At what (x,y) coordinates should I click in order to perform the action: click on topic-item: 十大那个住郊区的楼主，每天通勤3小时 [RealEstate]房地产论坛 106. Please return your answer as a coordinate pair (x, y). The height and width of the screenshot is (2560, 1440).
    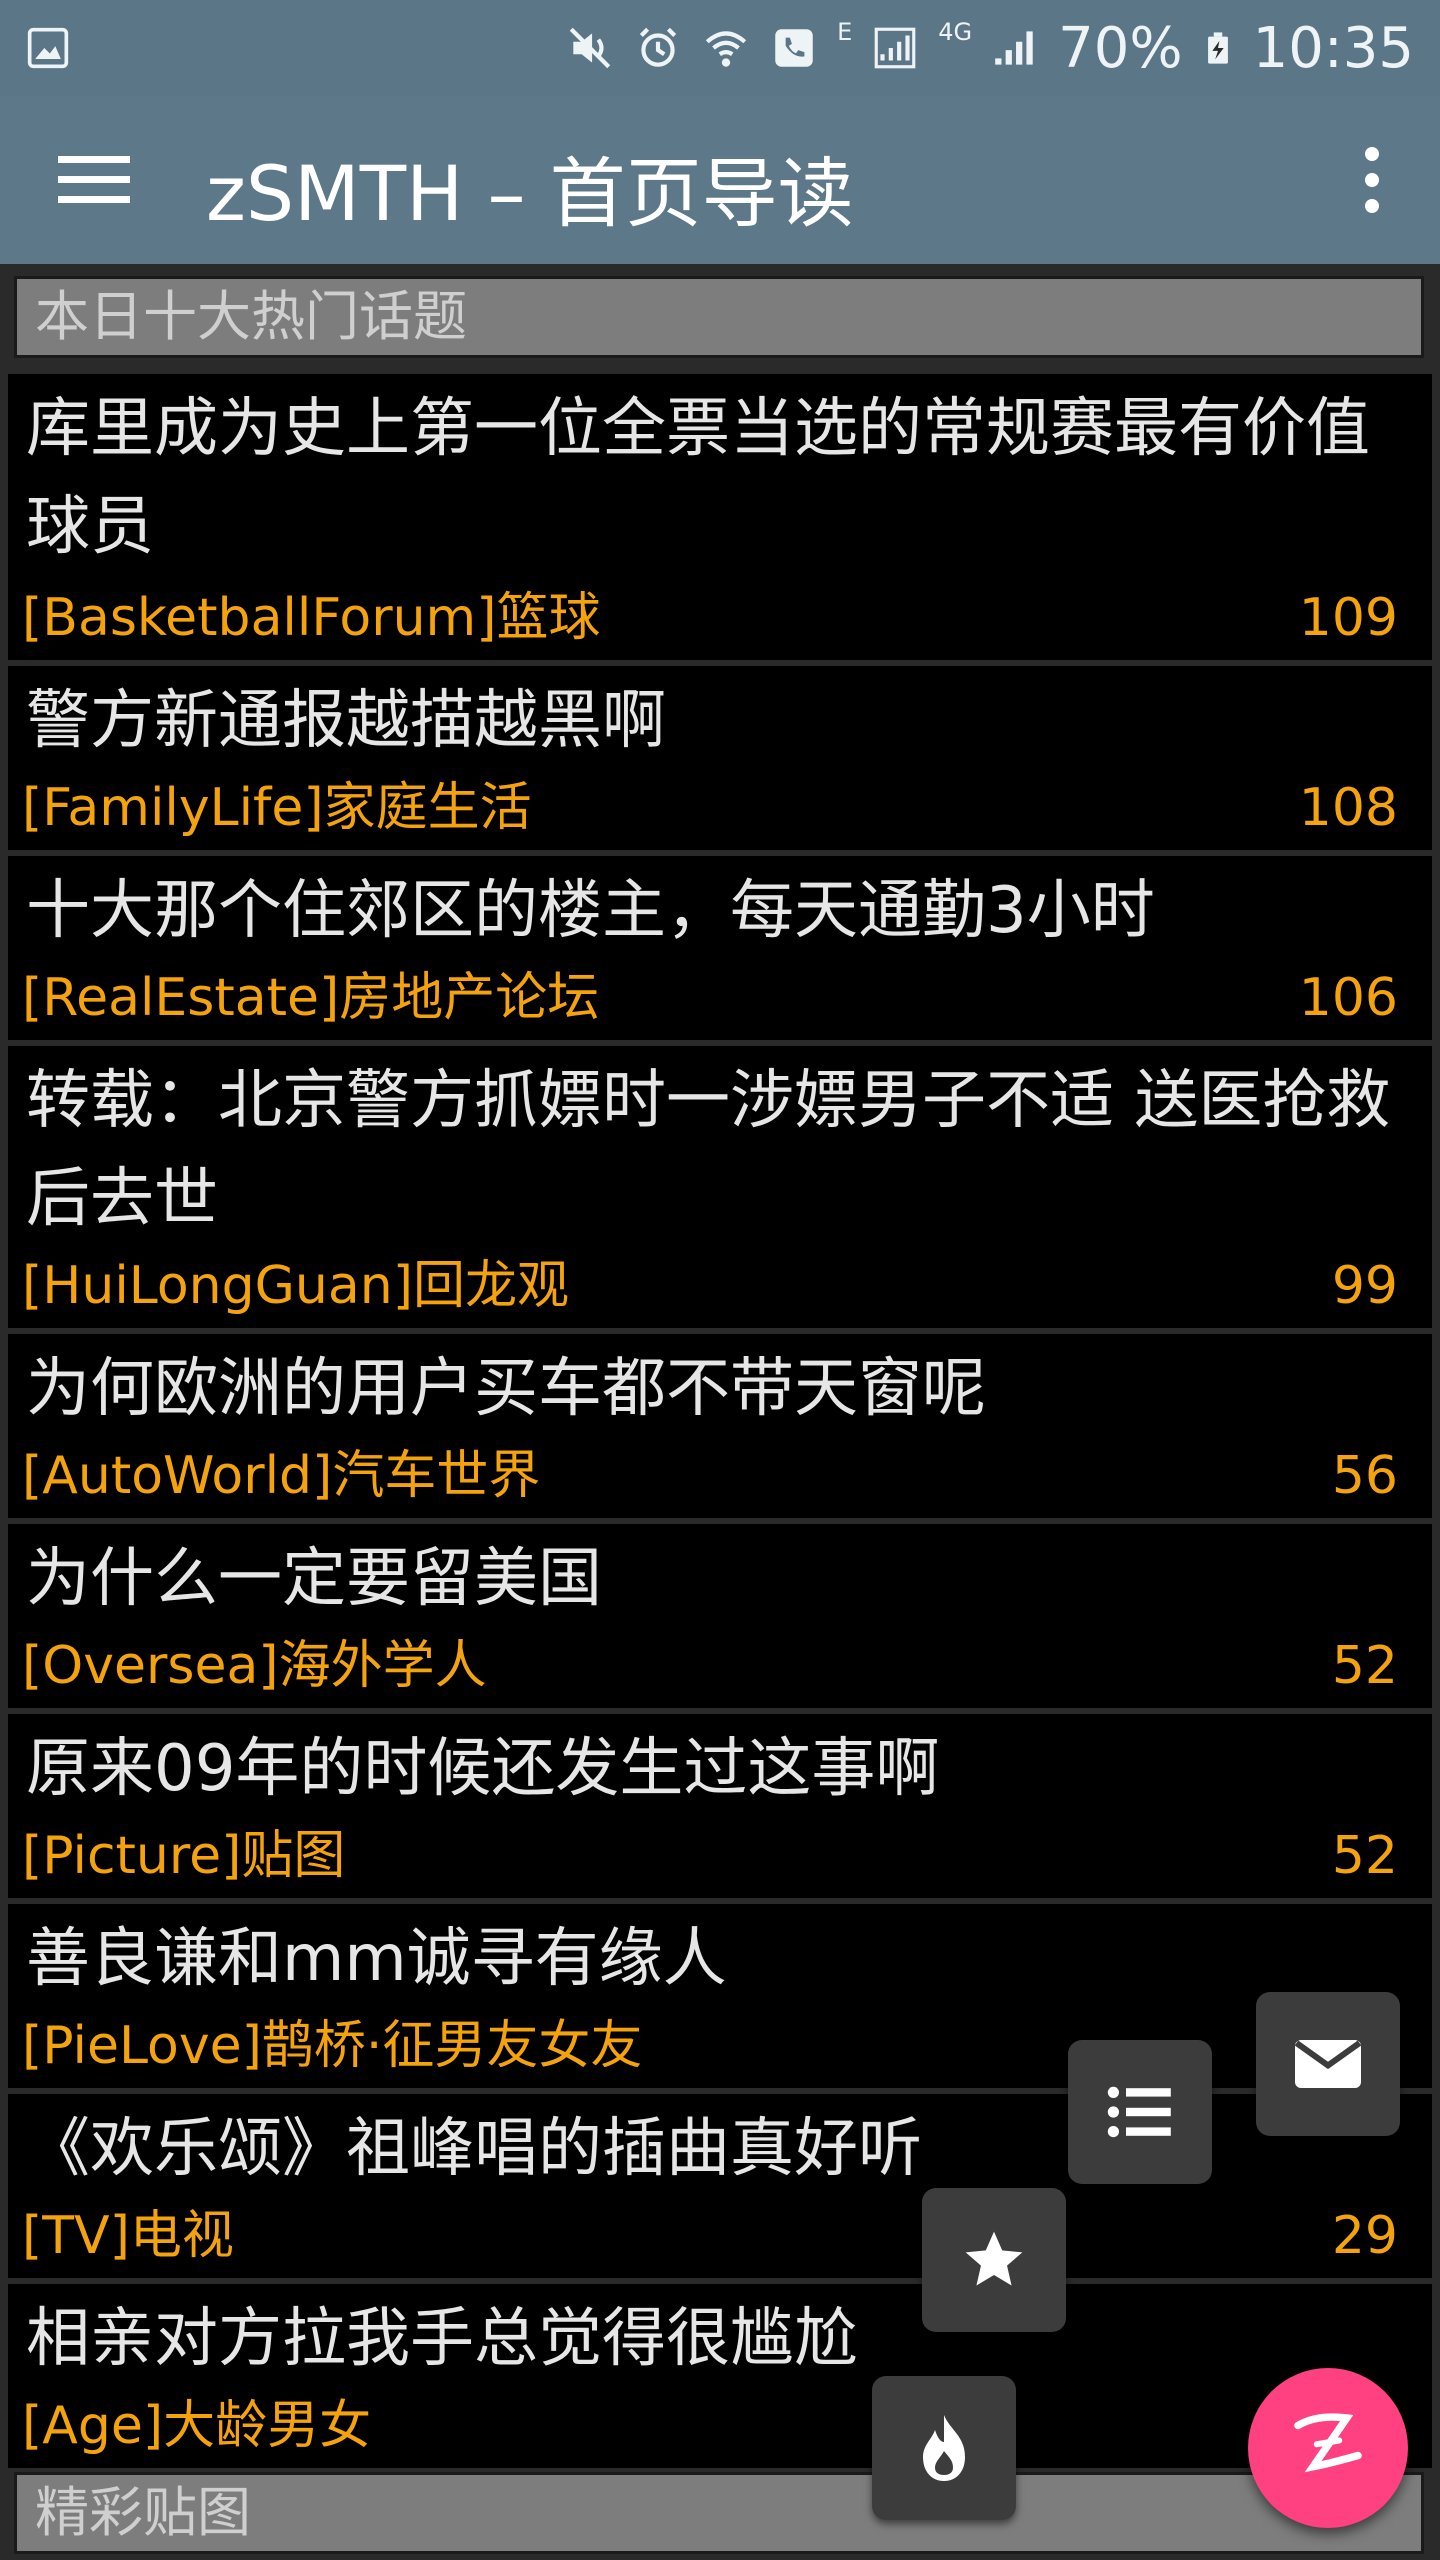
    Looking at the image, I should click on (720, 948).